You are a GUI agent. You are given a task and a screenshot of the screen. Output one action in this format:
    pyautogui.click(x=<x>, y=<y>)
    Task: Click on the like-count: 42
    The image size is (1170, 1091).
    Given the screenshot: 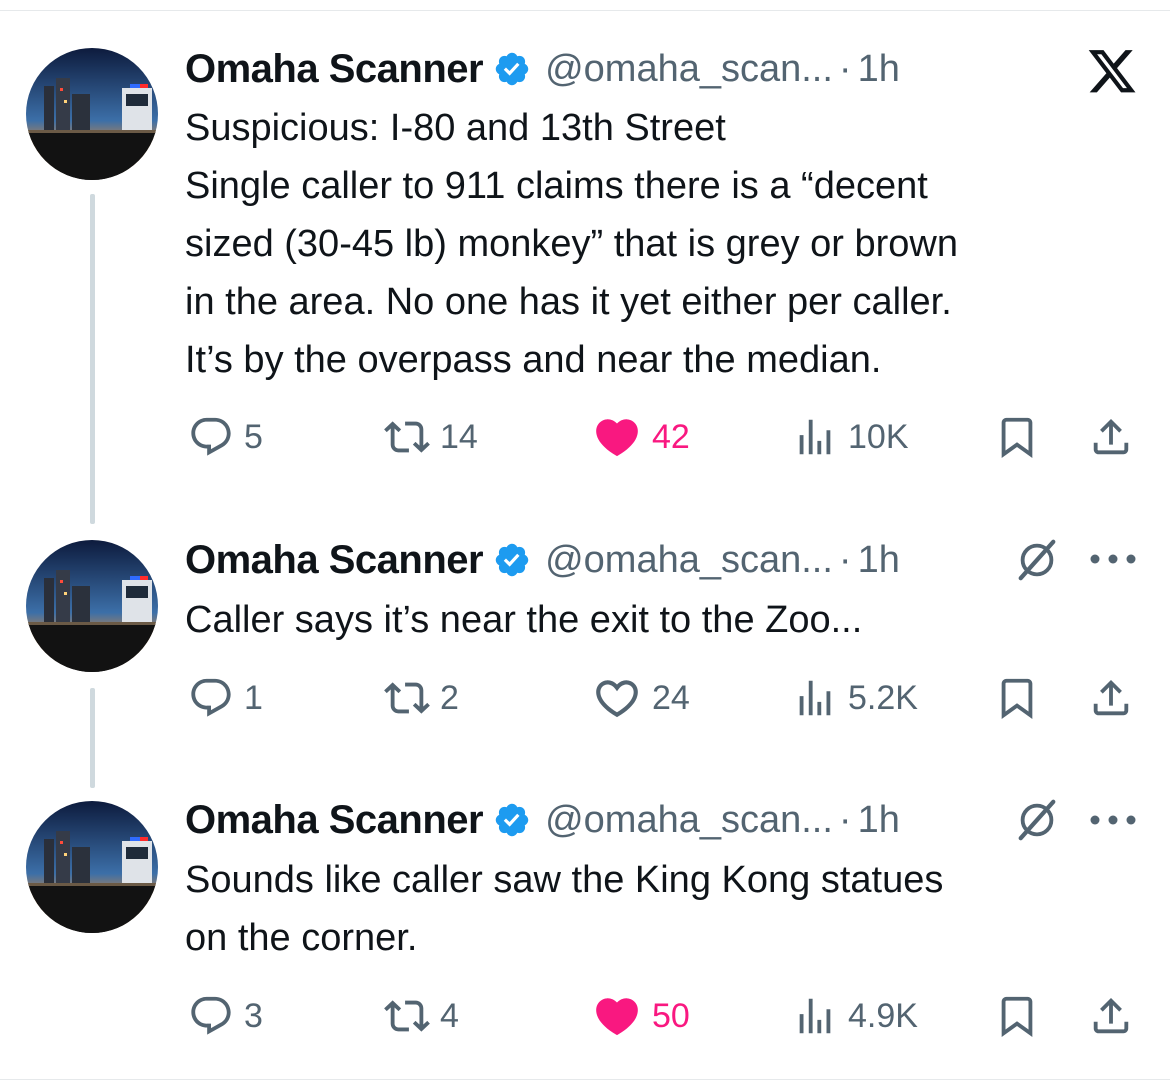 What is the action you would take?
    pyautogui.click(x=671, y=436)
    